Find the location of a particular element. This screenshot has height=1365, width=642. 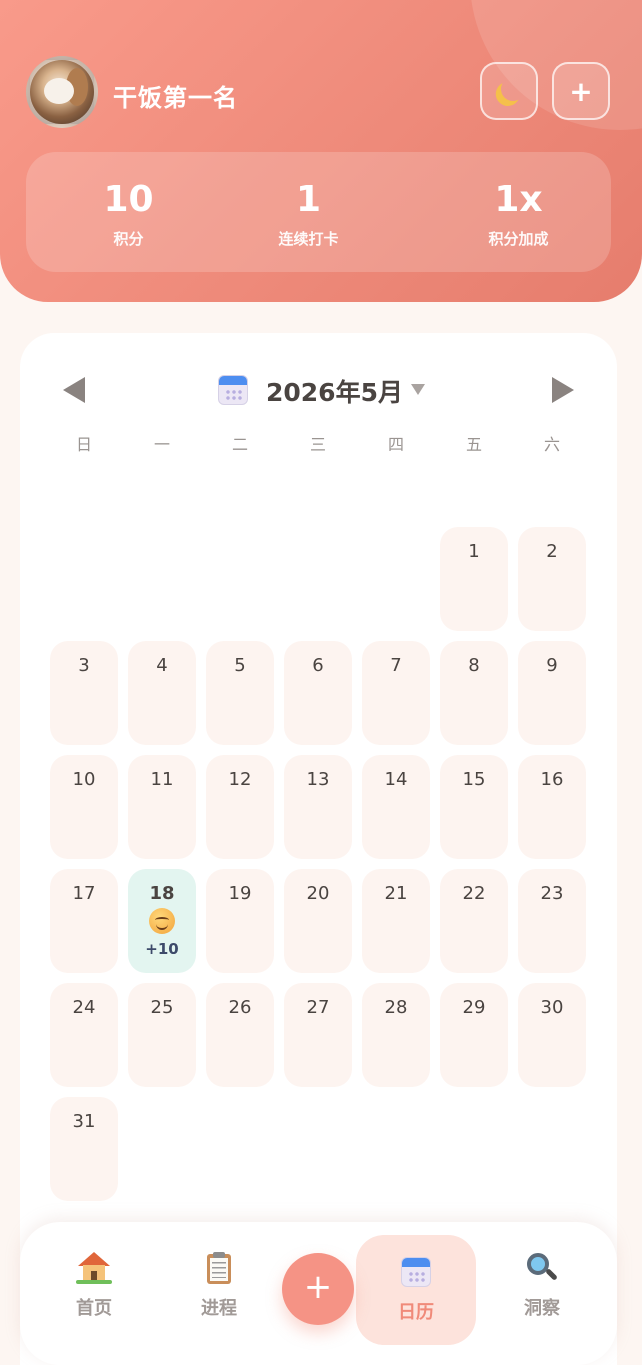

calendar-day: 25 is located at coordinates (162, 1035).